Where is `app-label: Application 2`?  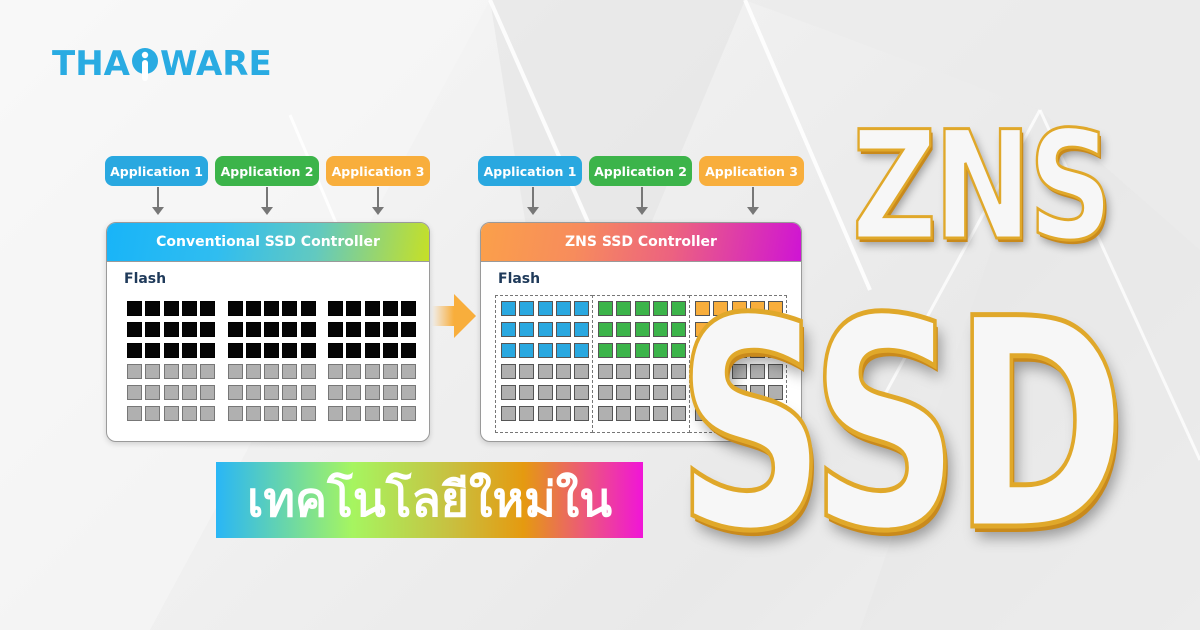 app-label: Application 2 is located at coordinates (267, 171).